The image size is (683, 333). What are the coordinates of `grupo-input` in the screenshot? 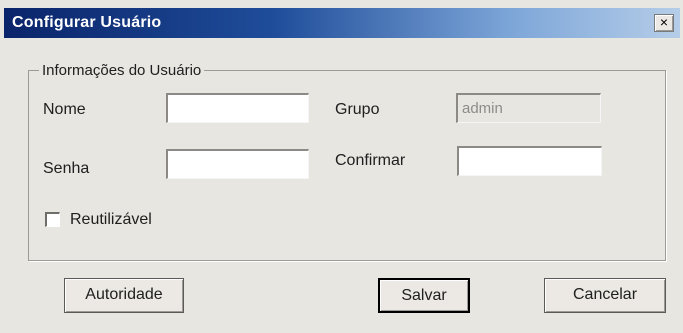 It's located at (528, 108).